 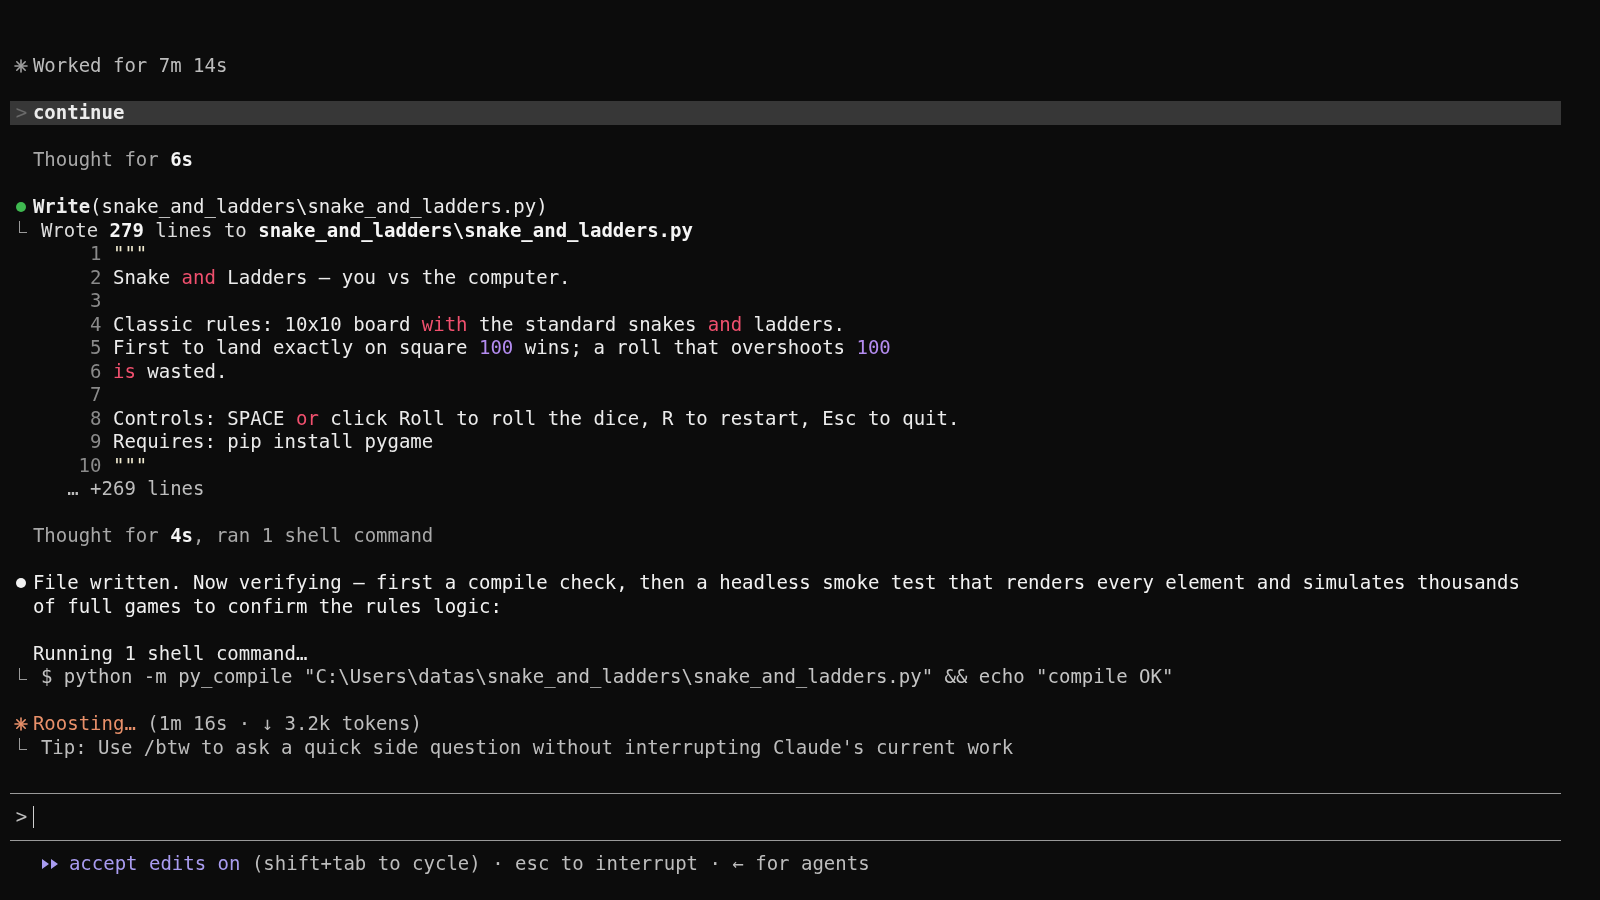 I want to click on mode-label: accept edits on, so click(x=154, y=864).